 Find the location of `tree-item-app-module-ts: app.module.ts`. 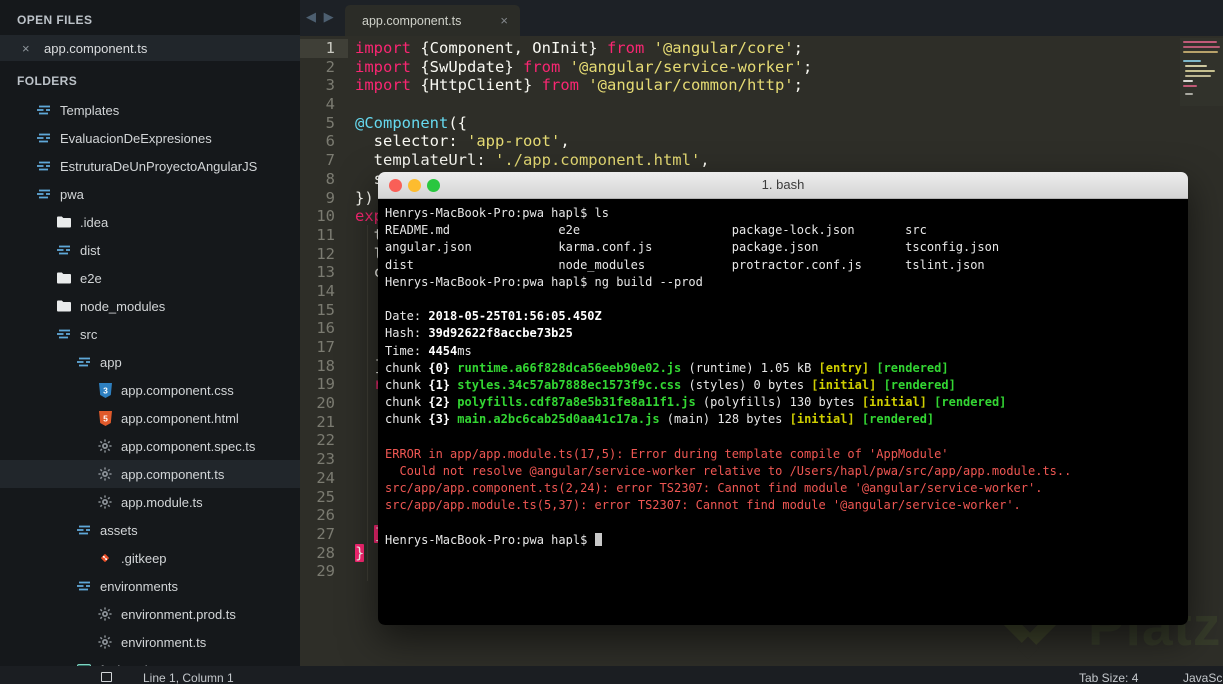

tree-item-app-module-ts: app.module.ts is located at coordinates (150, 502).